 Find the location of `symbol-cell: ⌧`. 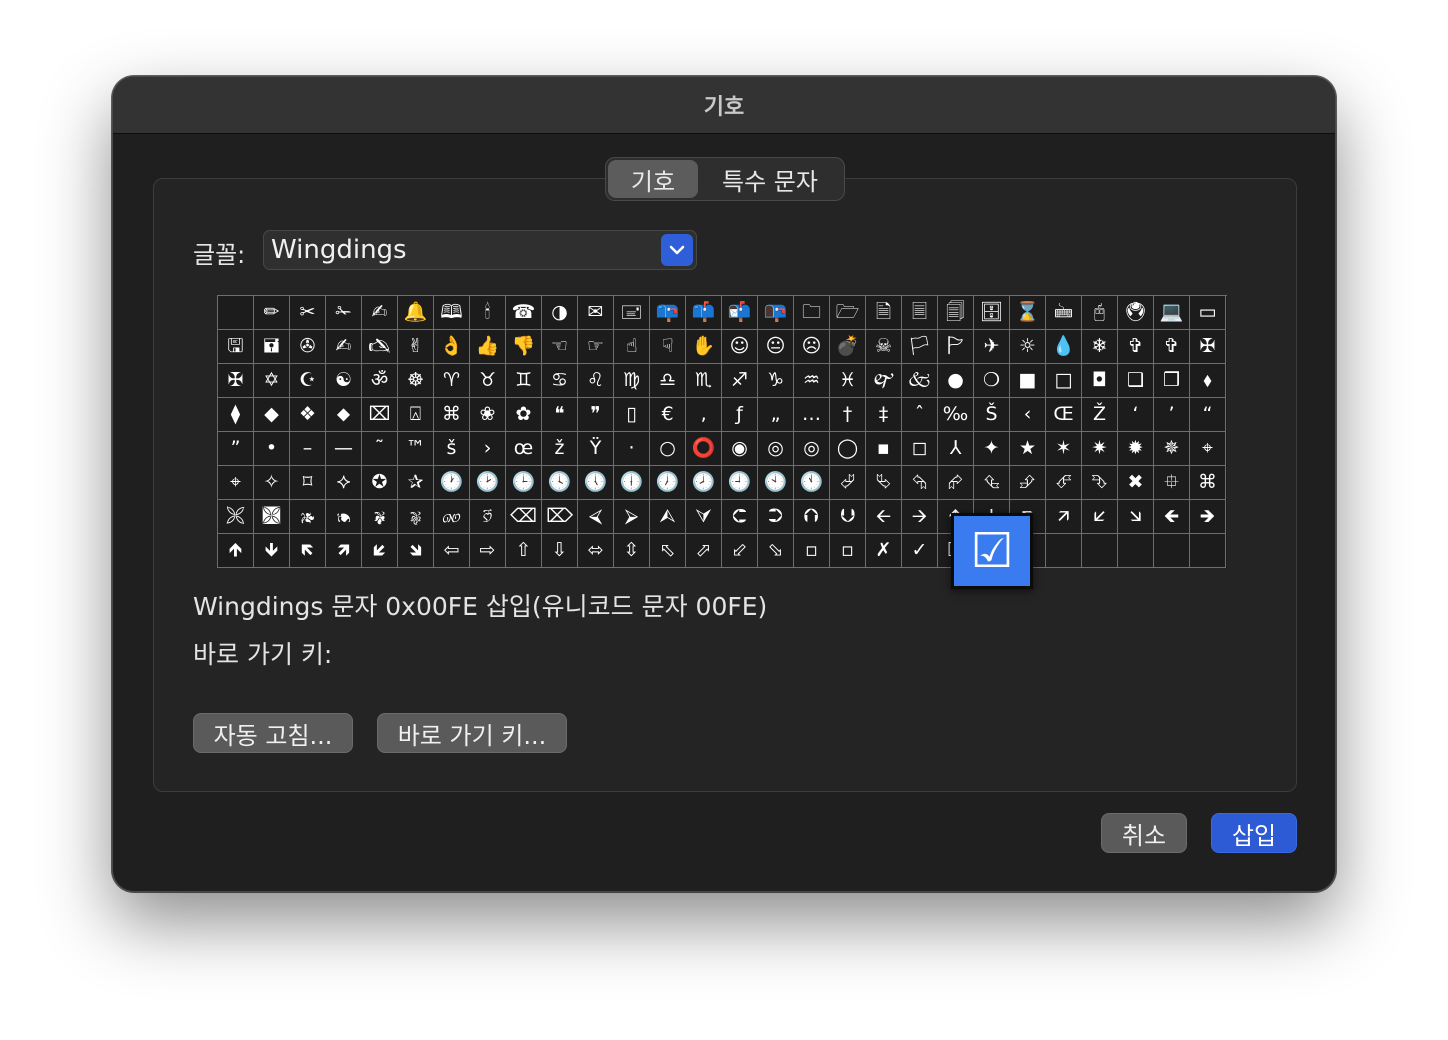

symbol-cell: ⌧ is located at coordinates (380, 415).